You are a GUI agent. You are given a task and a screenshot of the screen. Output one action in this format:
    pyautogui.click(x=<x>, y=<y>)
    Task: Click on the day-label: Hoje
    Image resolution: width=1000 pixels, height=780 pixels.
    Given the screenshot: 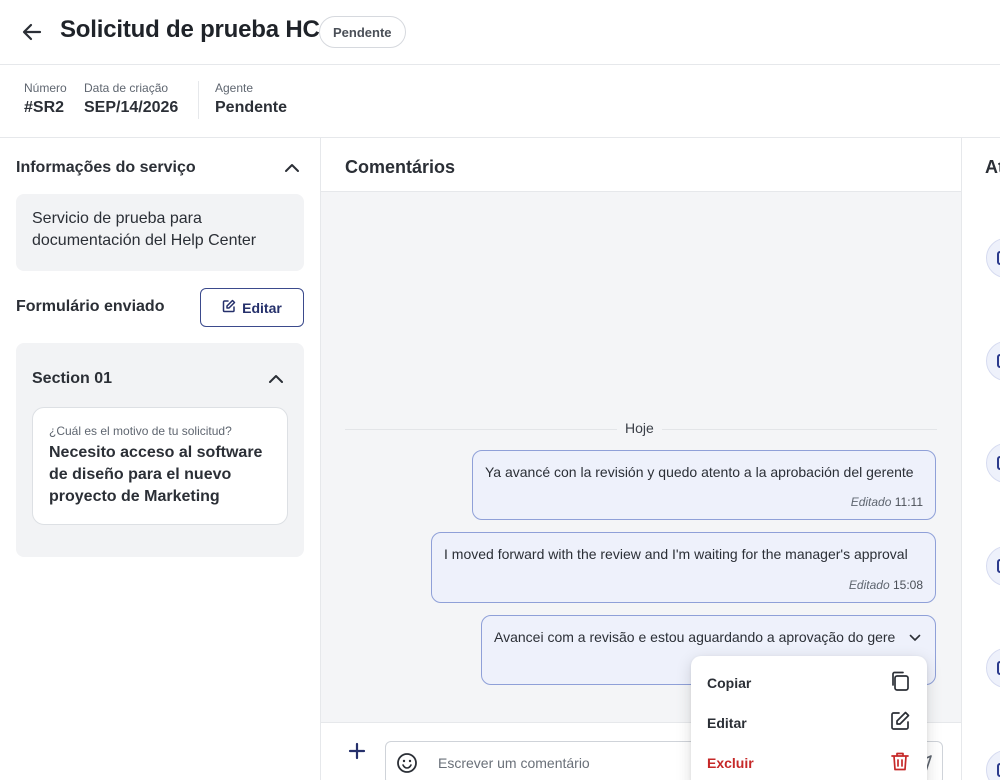 What is the action you would take?
    pyautogui.click(x=639, y=428)
    